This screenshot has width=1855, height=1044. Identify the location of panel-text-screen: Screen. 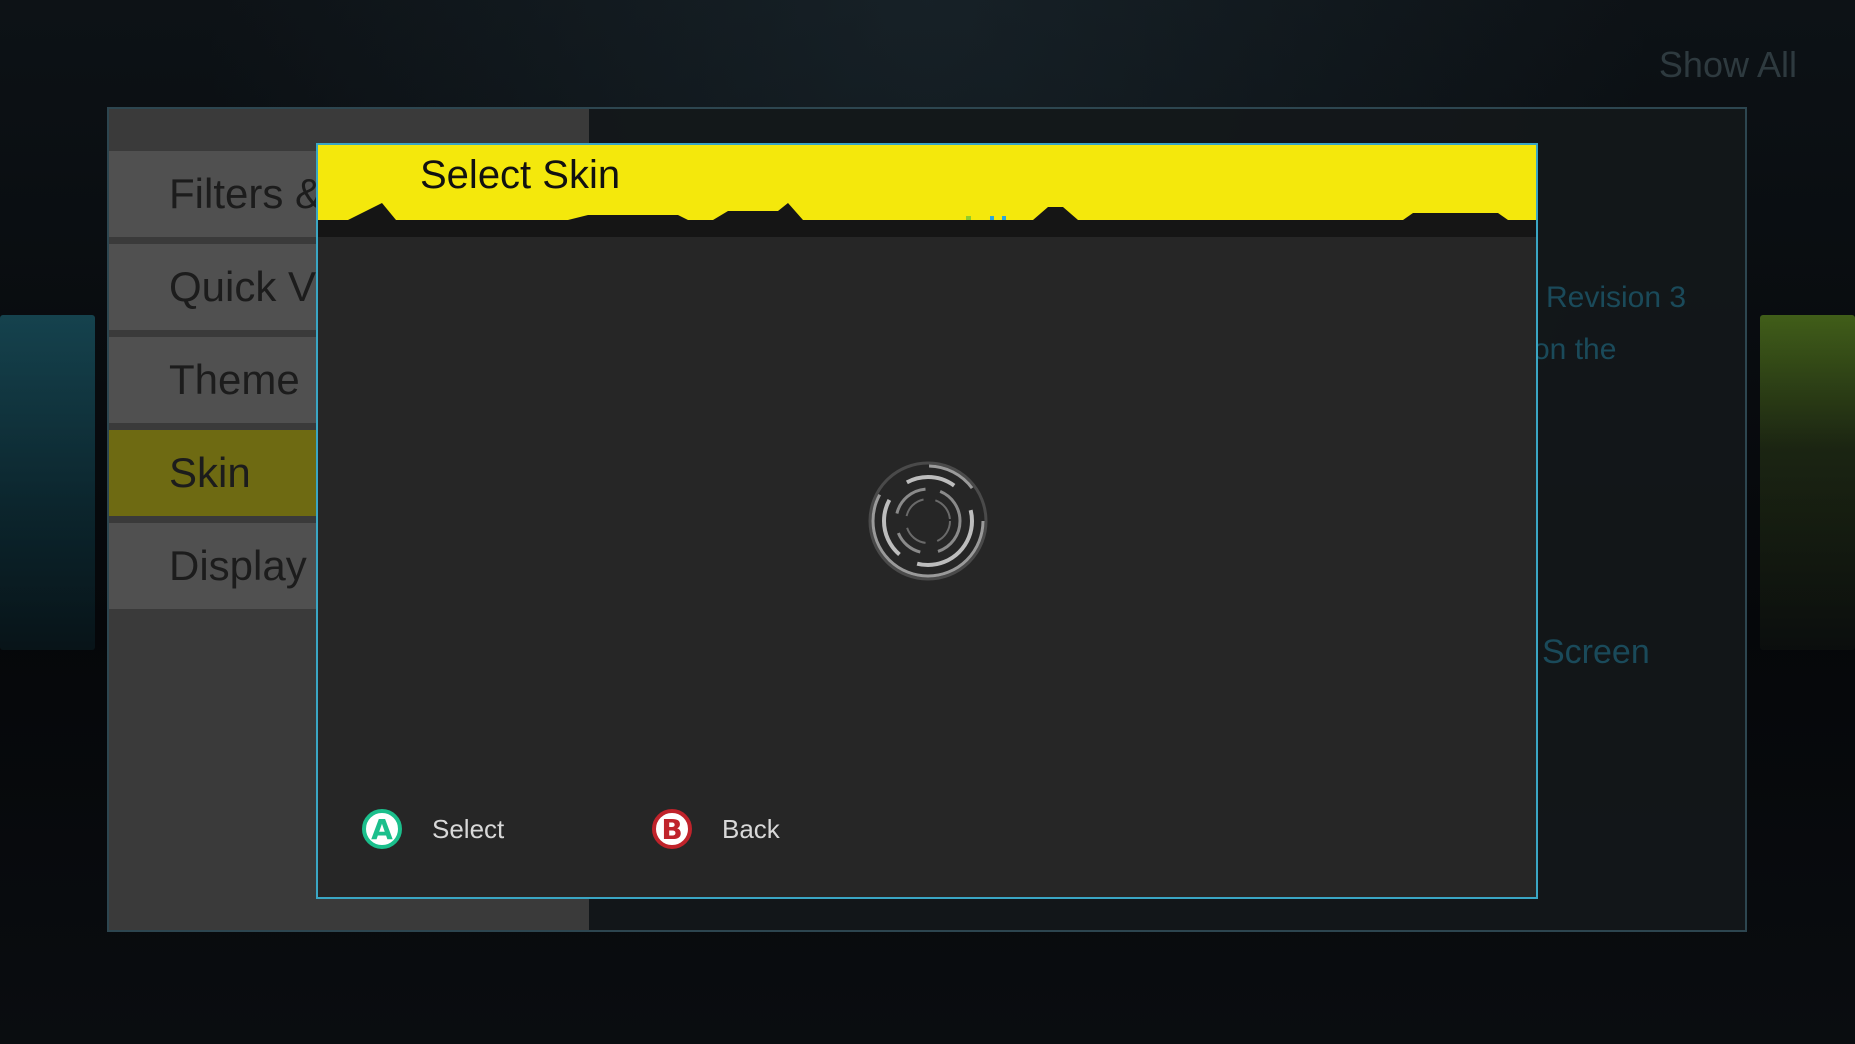
(1596, 652).